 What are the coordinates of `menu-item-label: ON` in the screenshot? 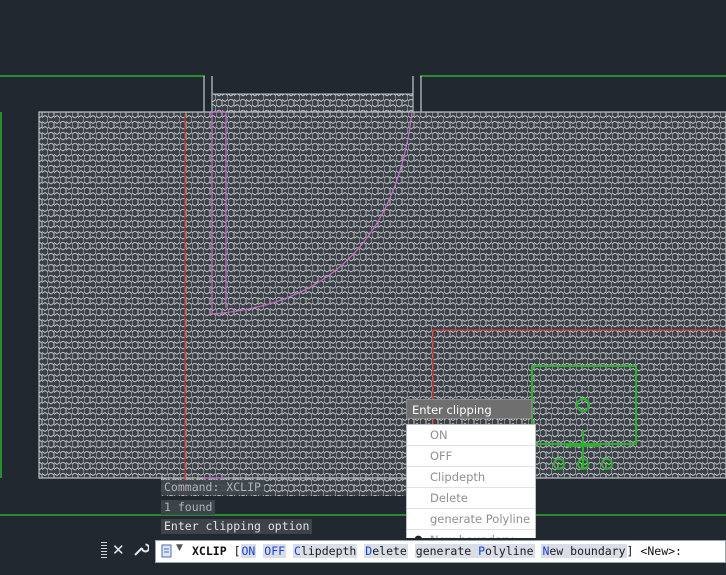 It's located at (439, 435).